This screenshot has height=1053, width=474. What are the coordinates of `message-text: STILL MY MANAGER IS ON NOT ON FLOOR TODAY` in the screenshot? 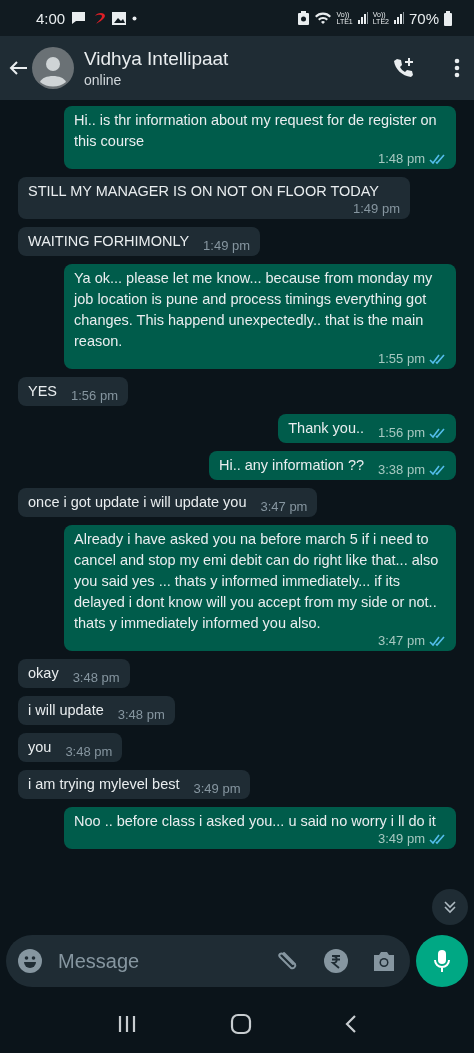 It's located at (204, 191).